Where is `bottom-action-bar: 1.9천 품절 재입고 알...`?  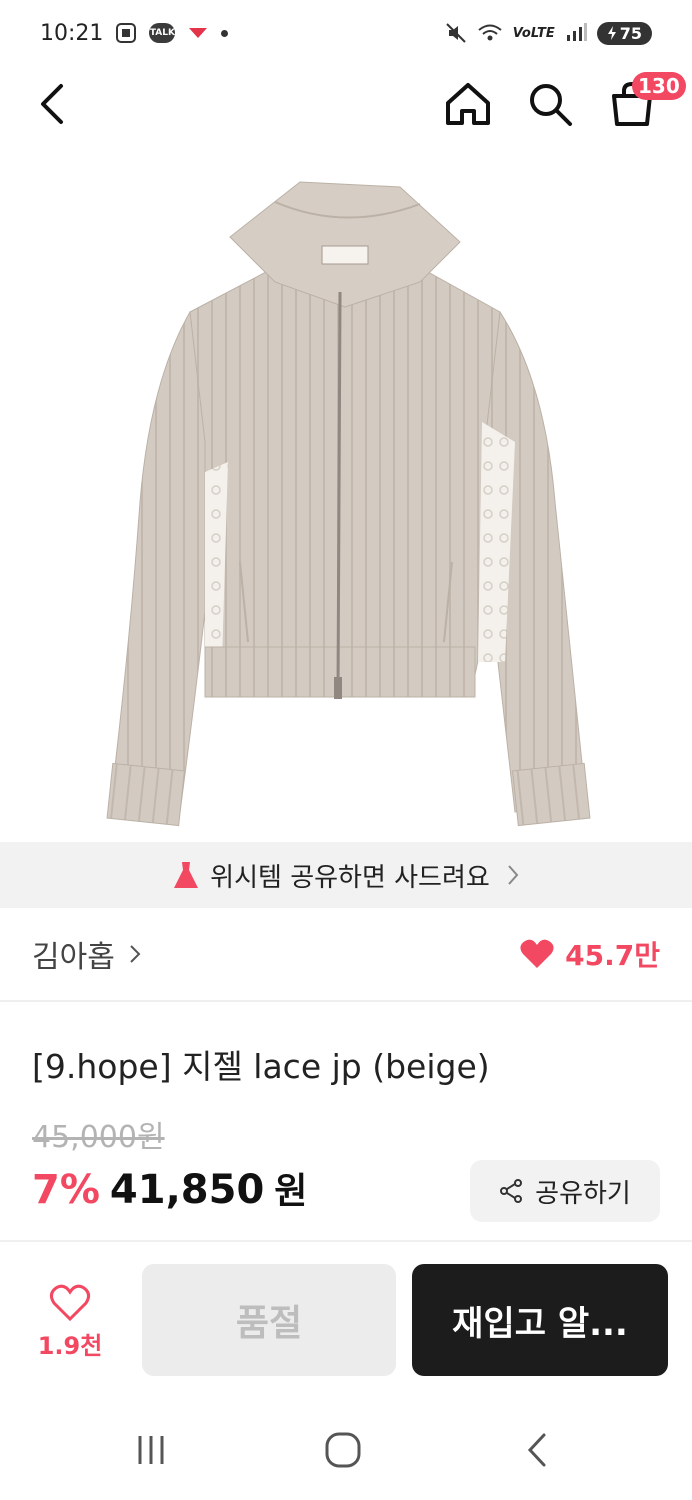 bottom-action-bar: 1.9천 품절 재입고 알... is located at coordinates (346, 1321).